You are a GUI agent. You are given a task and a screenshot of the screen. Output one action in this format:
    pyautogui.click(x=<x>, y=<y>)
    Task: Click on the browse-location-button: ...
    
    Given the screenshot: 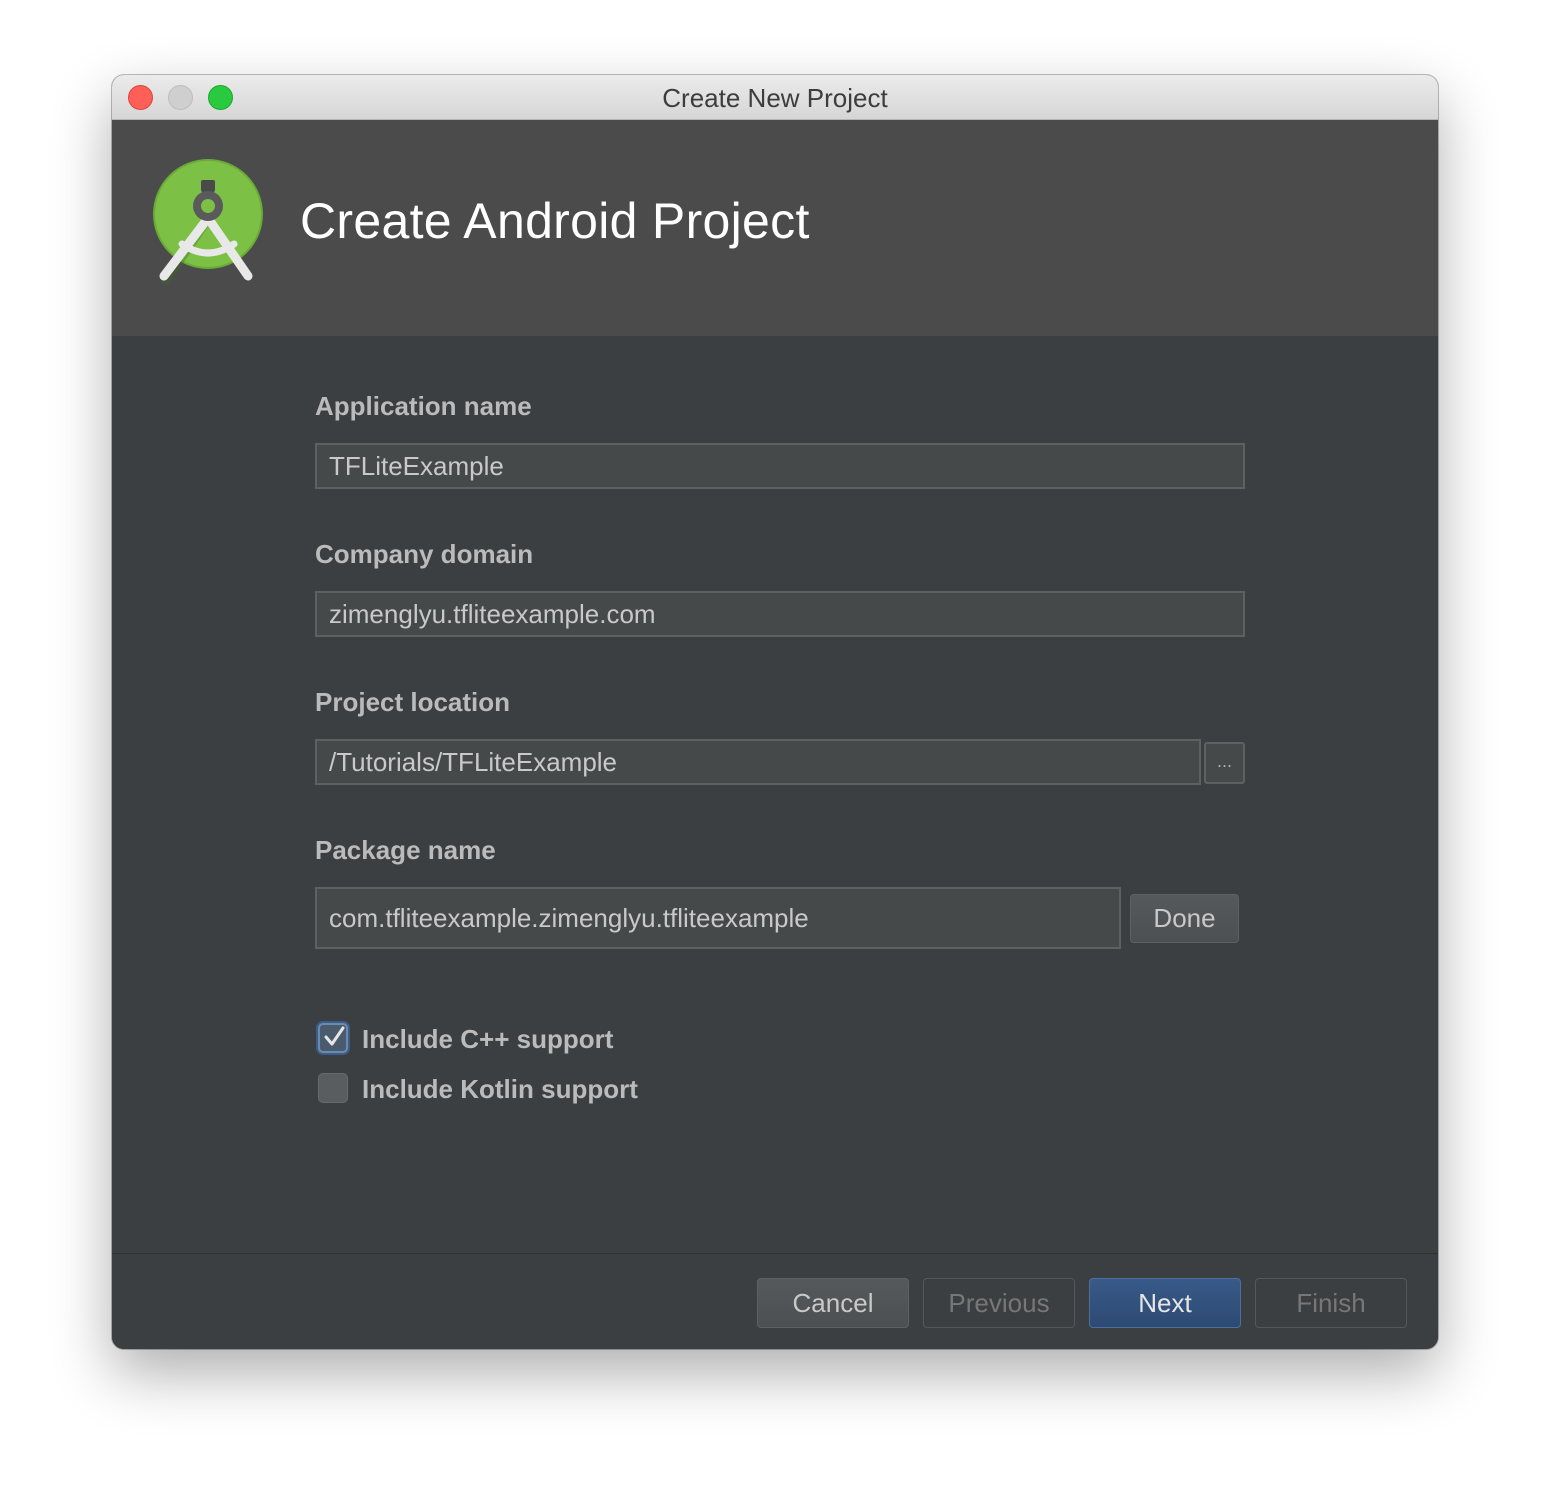 What is the action you would take?
    pyautogui.click(x=1224, y=763)
    